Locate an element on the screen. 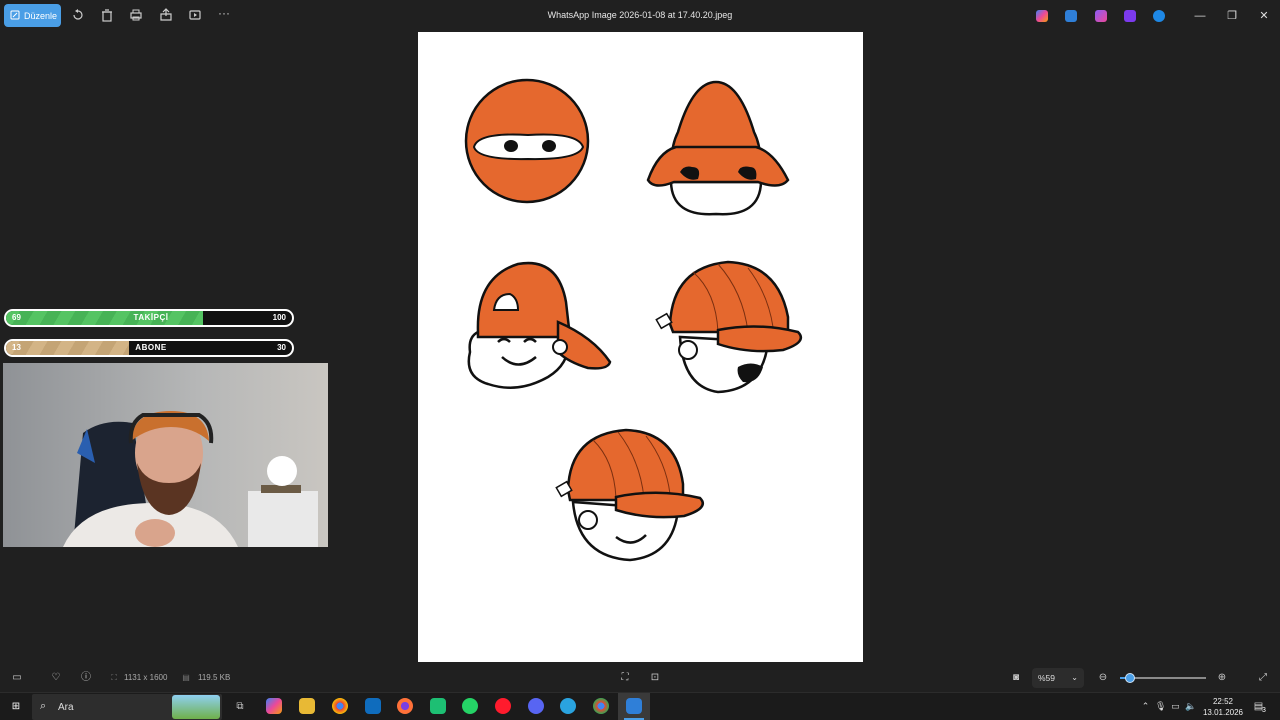 The image size is (1280, 720). backward-cap-character is located at coordinates (539, 325).